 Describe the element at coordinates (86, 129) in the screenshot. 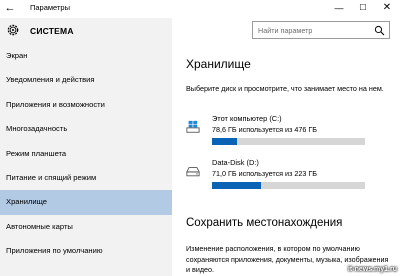

I see `sidebar-item-multitasking: Многозадачность` at that location.